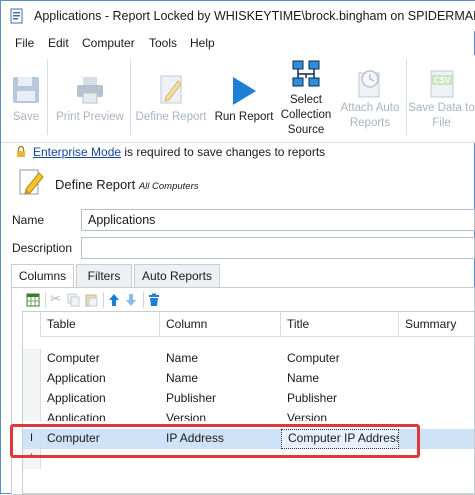  I want to click on csv-file-icon: CSV, so click(441, 84).